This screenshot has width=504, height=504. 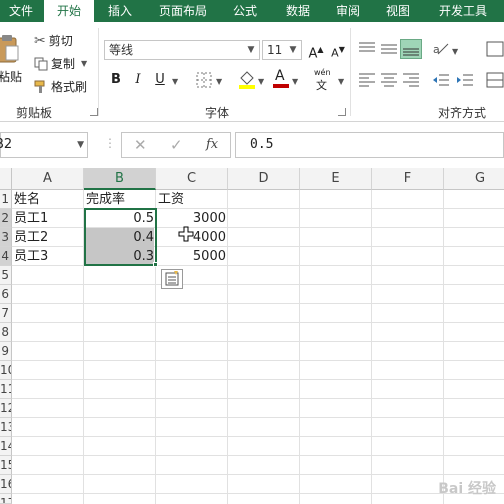 What do you see at coordinates (48, 237) in the screenshot?
I see `cell-a3: 员工2` at bounding box center [48, 237].